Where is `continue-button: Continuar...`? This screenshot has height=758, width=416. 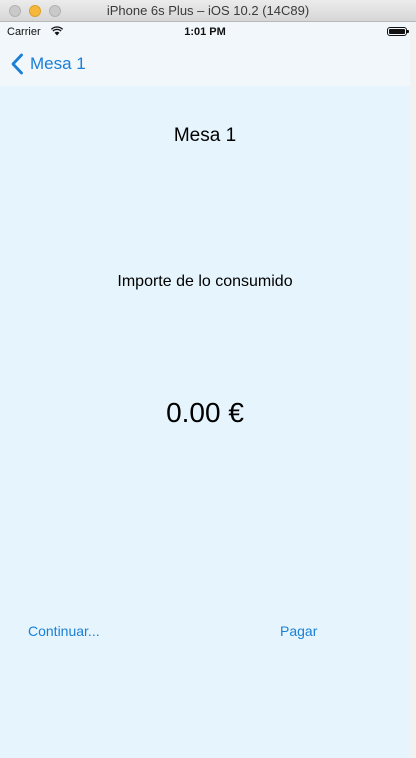
continue-button: Continuar... is located at coordinates (64, 631).